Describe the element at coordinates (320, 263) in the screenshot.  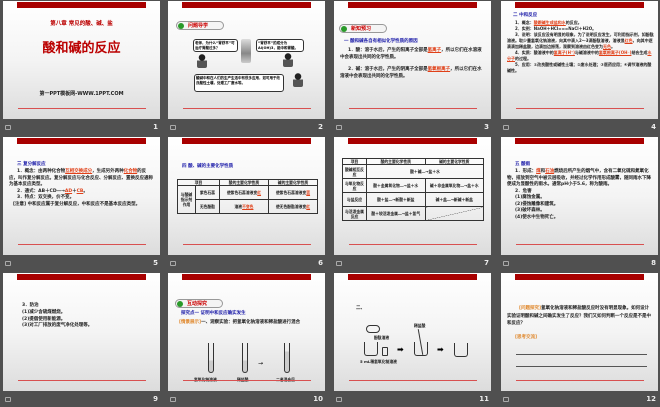
I see `slide-number: 6` at that location.